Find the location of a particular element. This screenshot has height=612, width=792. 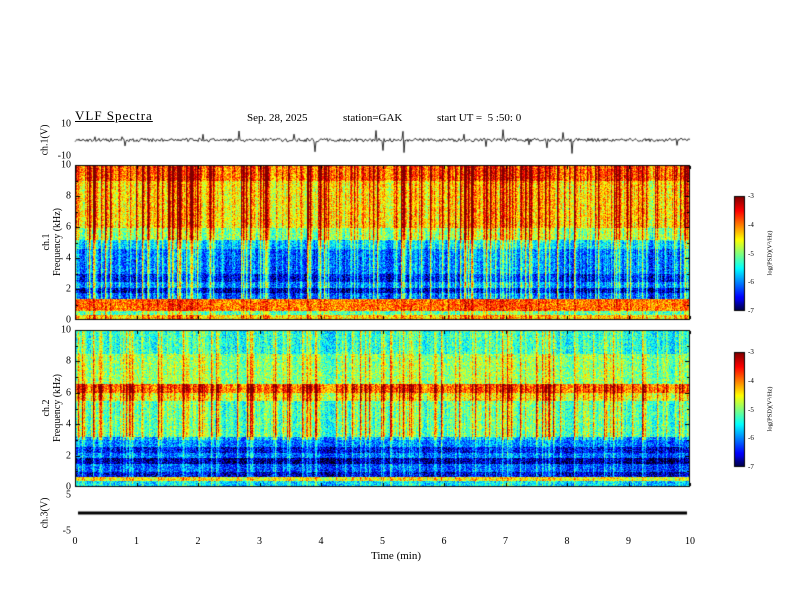

xtick-label: 5 is located at coordinates (382, 541).